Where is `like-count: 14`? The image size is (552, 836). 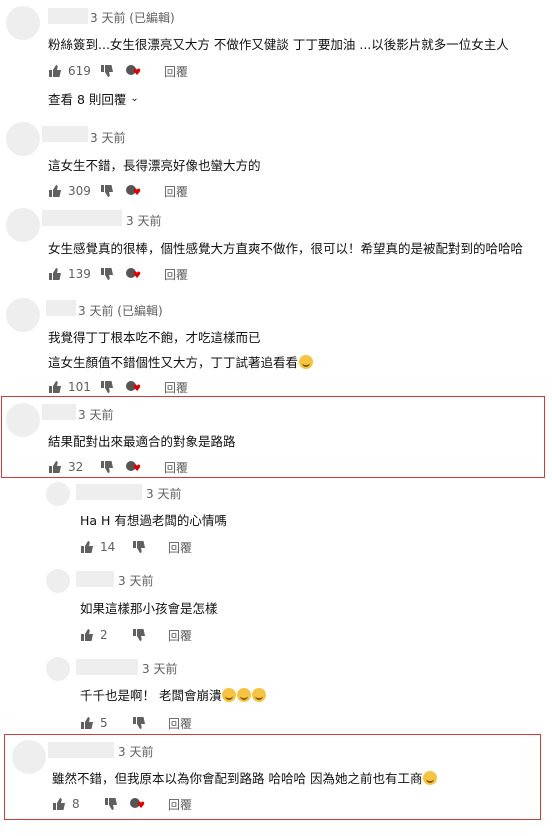
like-count: 14 is located at coordinates (108, 547).